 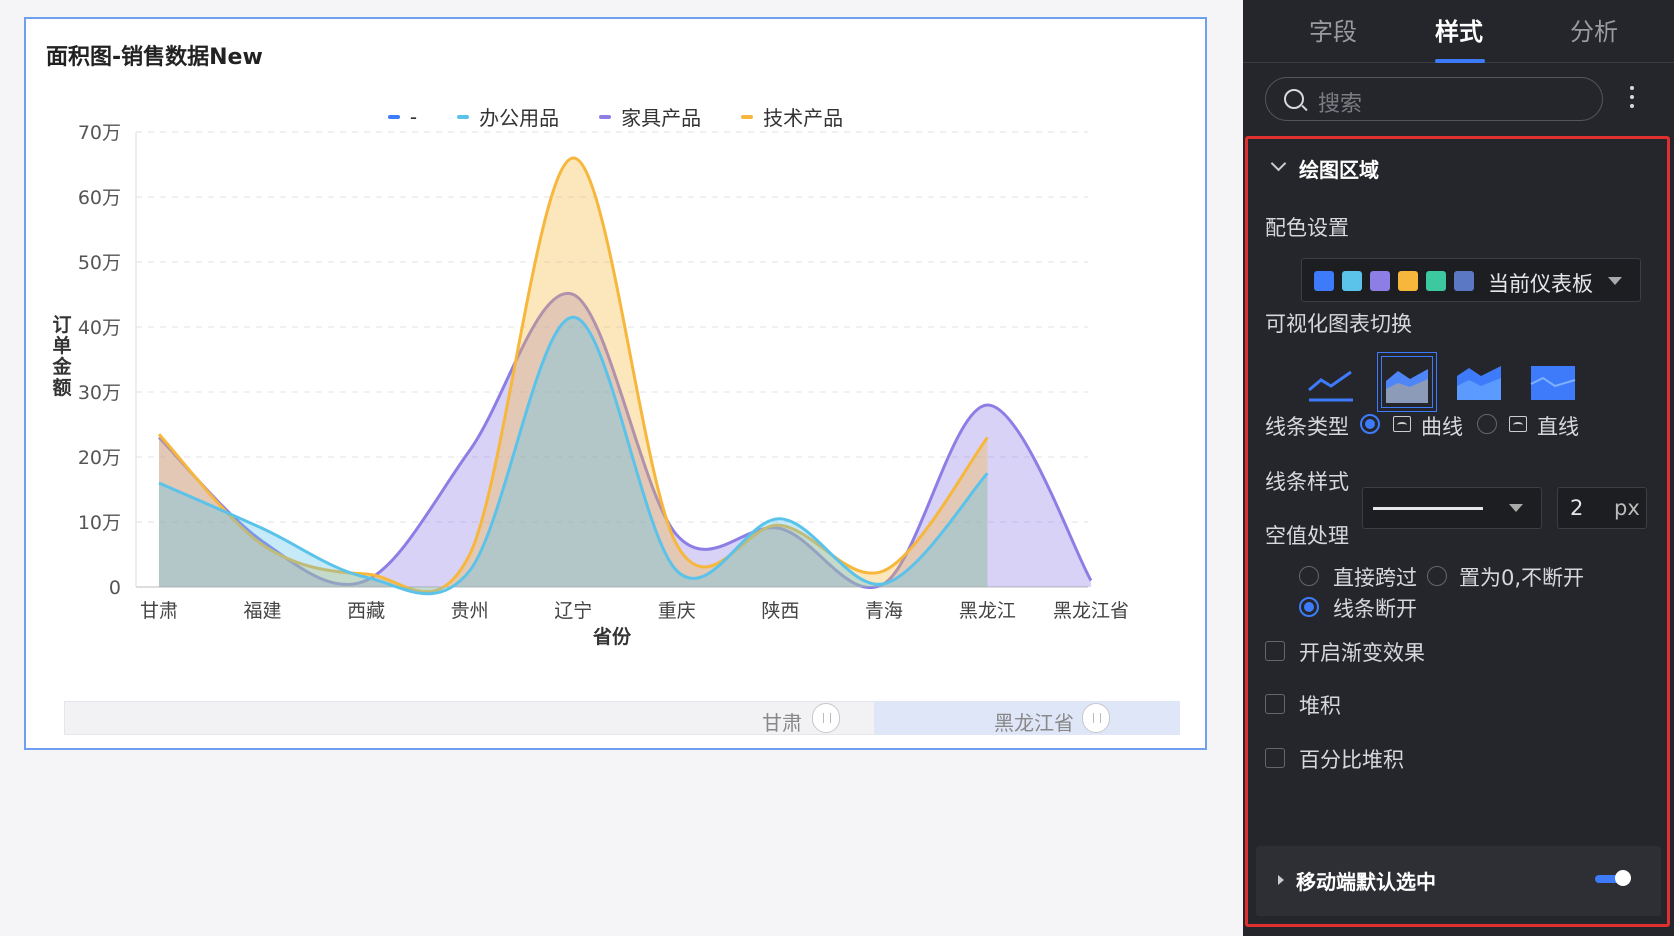 What do you see at coordinates (1370, 424) in the screenshot?
I see `curve-radio` at bounding box center [1370, 424].